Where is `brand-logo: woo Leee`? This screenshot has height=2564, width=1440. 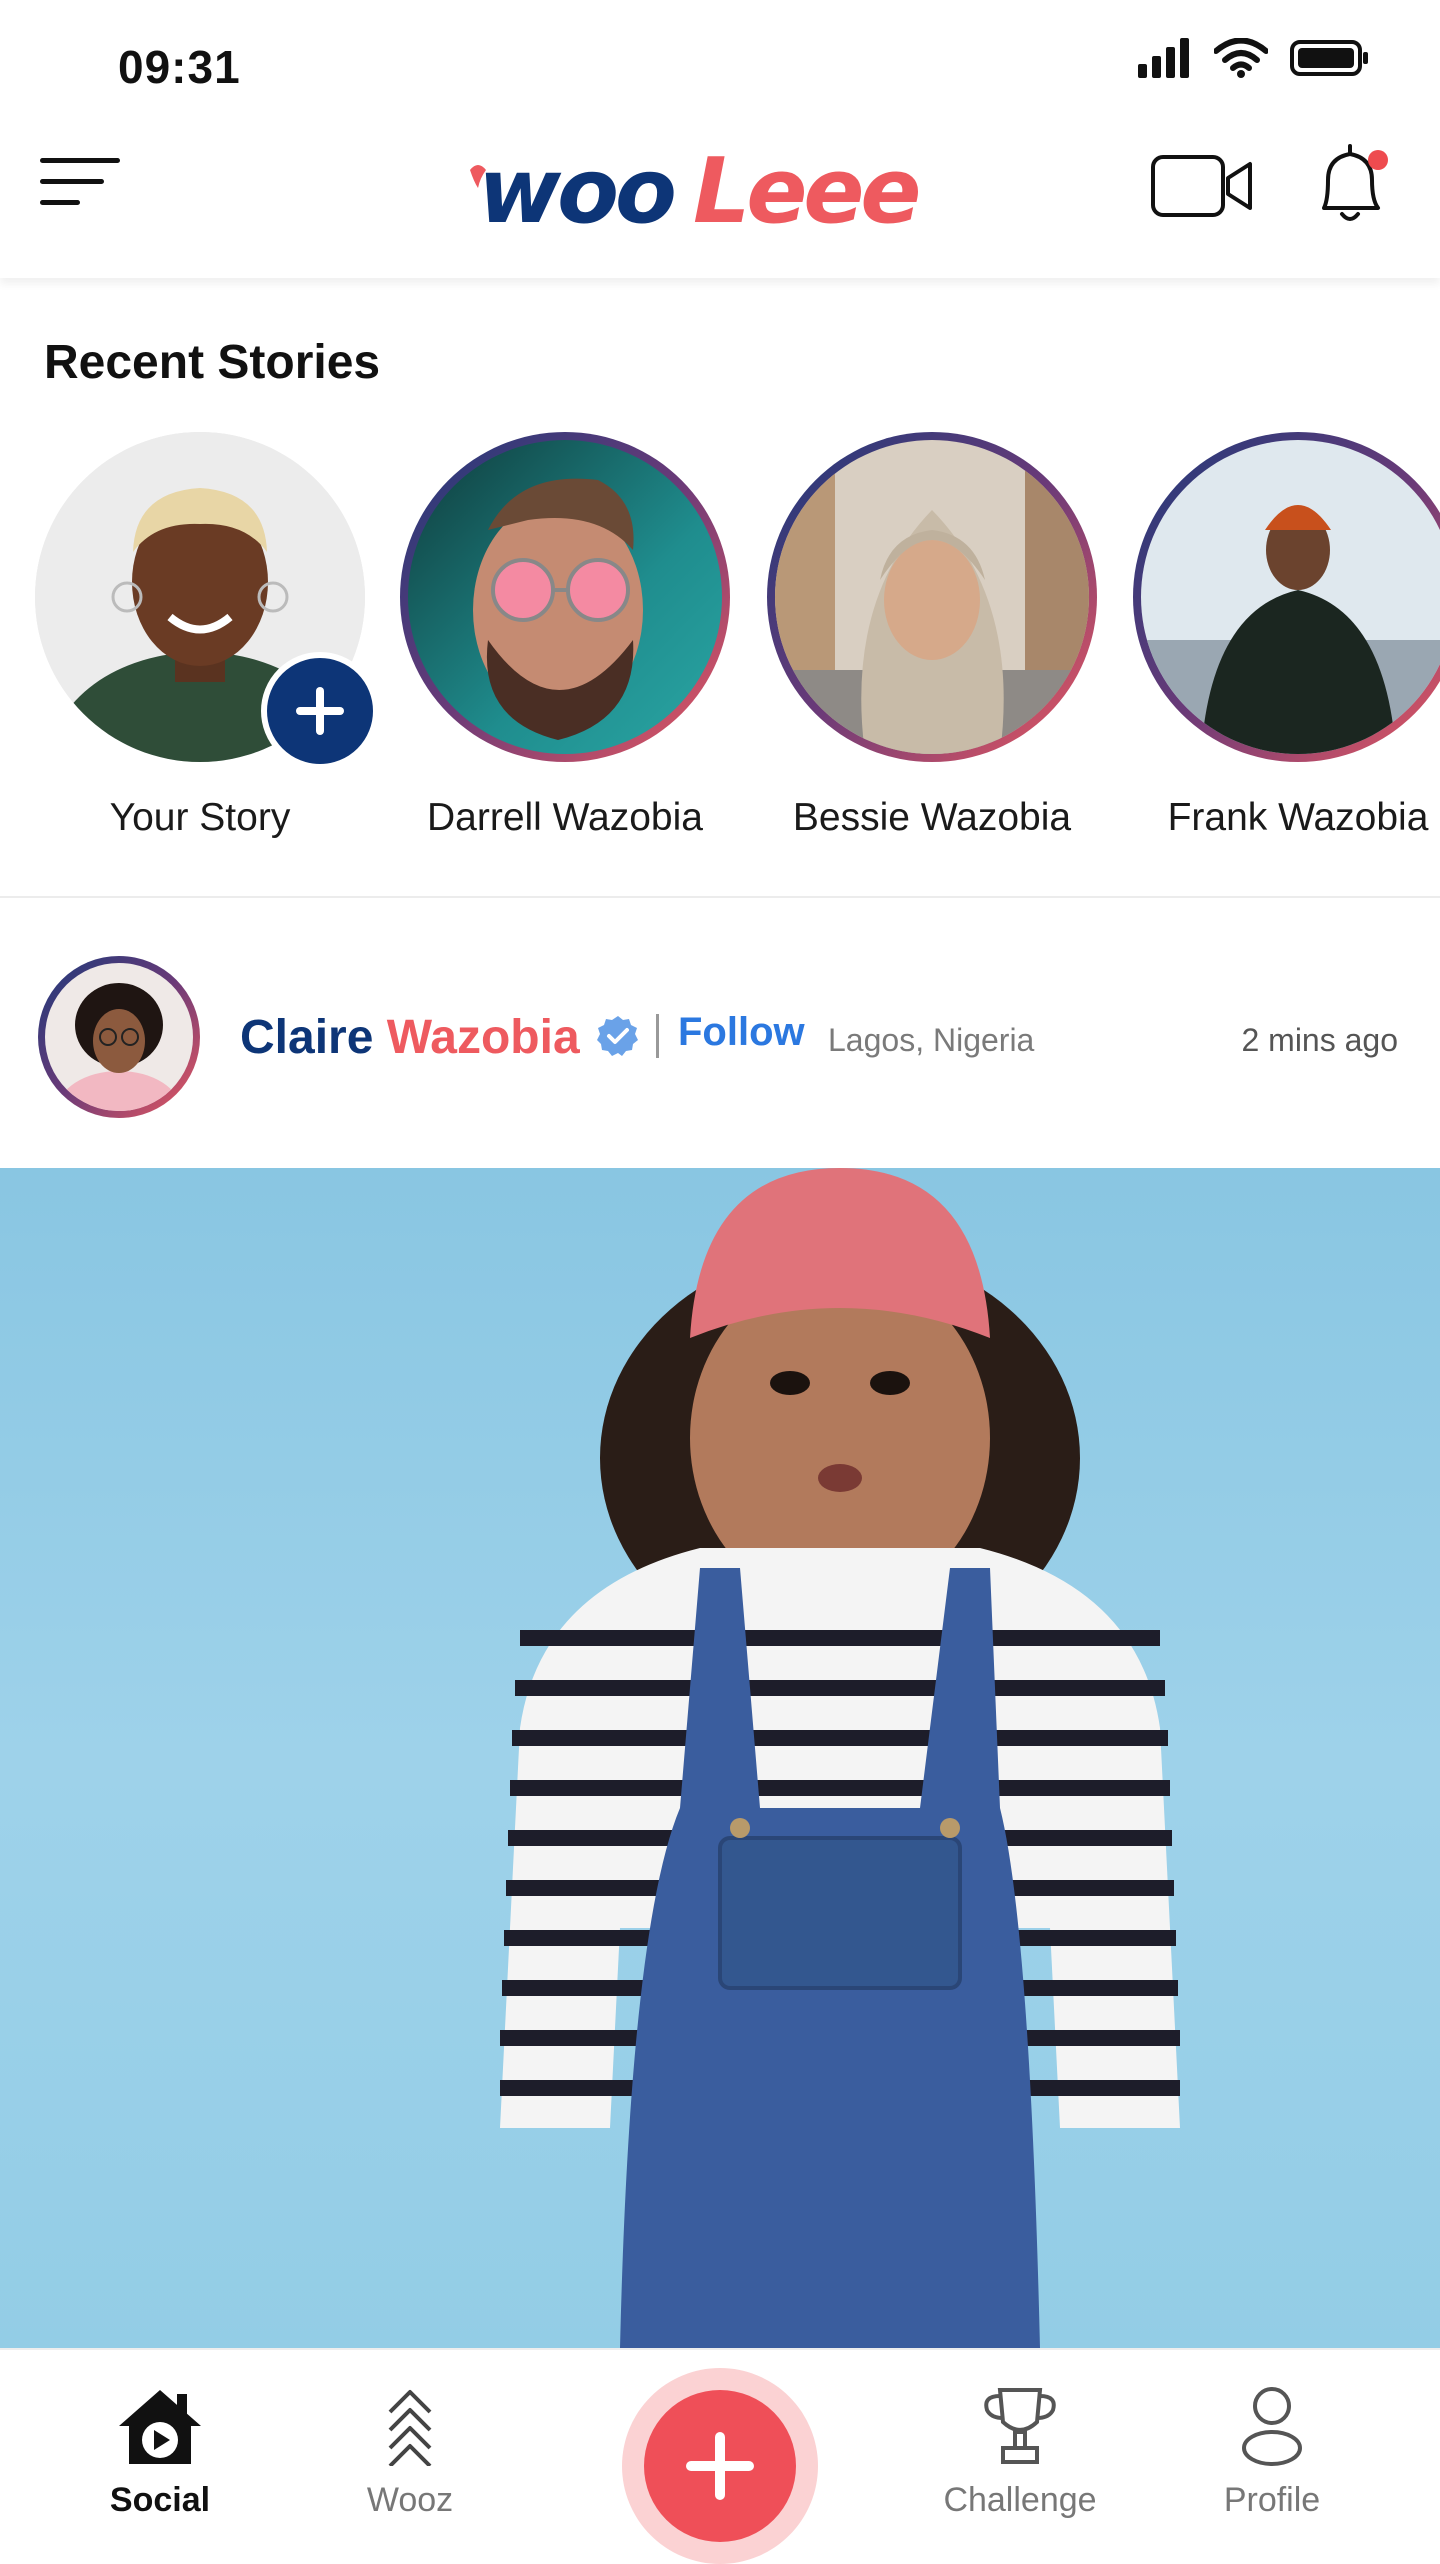
brand-logo: woo Leee is located at coordinates (718, 195).